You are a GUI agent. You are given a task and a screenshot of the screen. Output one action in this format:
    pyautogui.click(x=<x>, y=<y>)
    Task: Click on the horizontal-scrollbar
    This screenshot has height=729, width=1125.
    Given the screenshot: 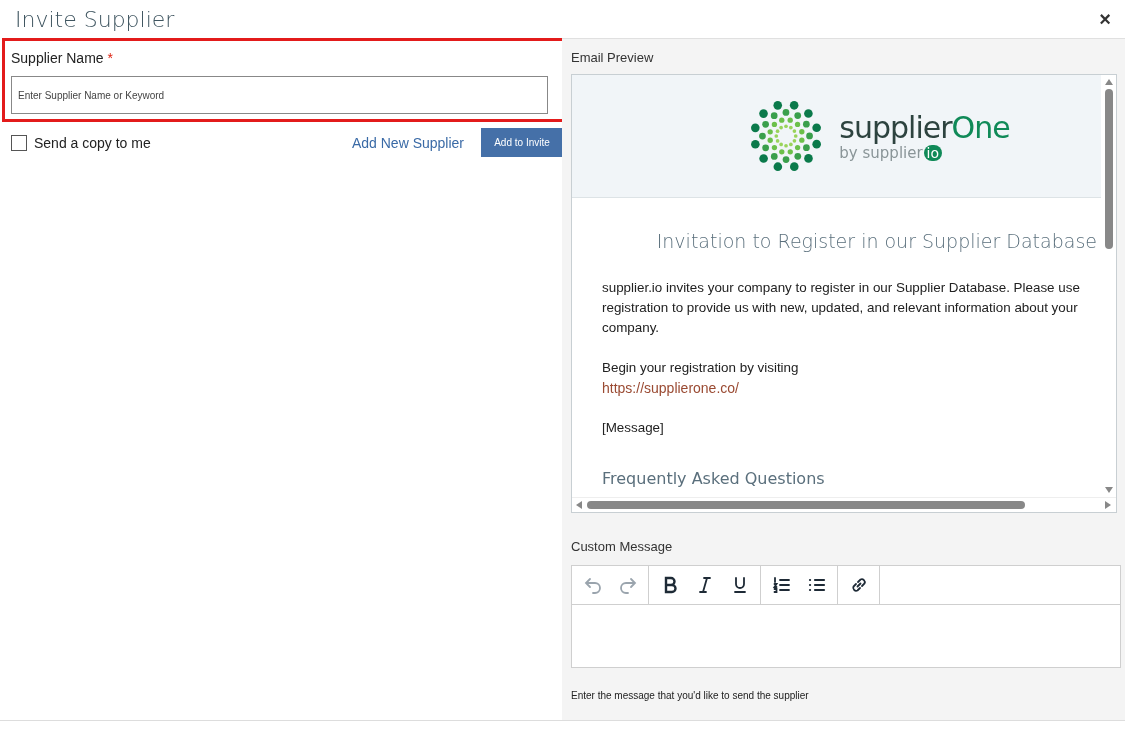 What is the action you would take?
    pyautogui.click(x=844, y=504)
    